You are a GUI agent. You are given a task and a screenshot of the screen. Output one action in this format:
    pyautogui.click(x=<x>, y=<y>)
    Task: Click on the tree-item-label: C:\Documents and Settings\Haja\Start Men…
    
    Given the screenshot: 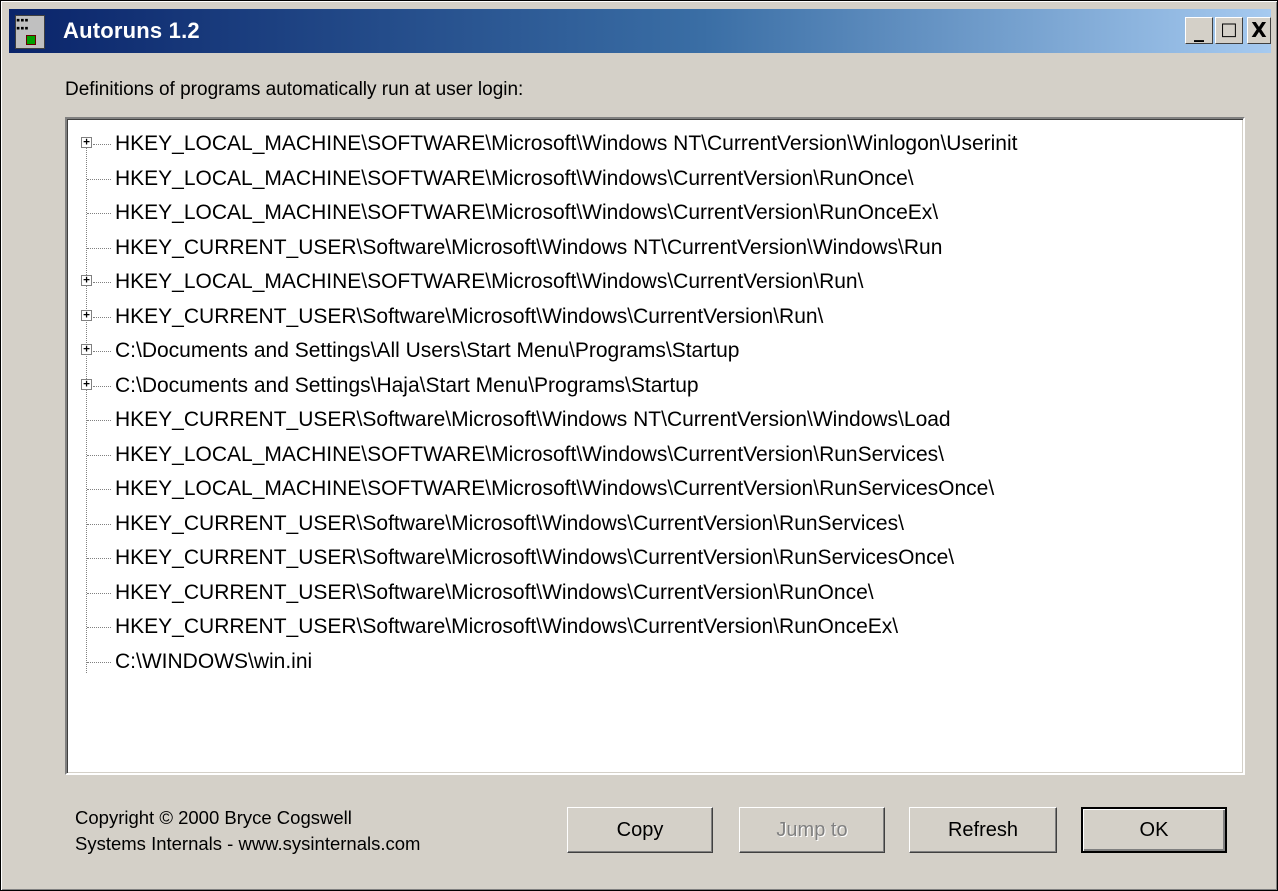 What is the action you would take?
    pyautogui.click(x=407, y=385)
    